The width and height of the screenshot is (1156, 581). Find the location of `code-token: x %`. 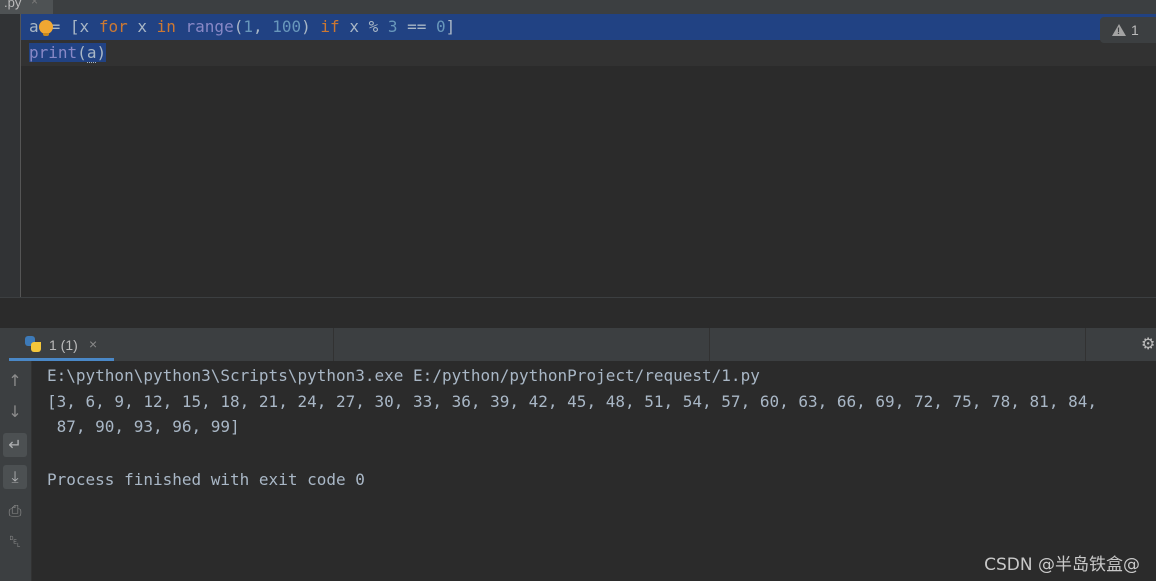

code-token: x % is located at coordinates (363, 26).